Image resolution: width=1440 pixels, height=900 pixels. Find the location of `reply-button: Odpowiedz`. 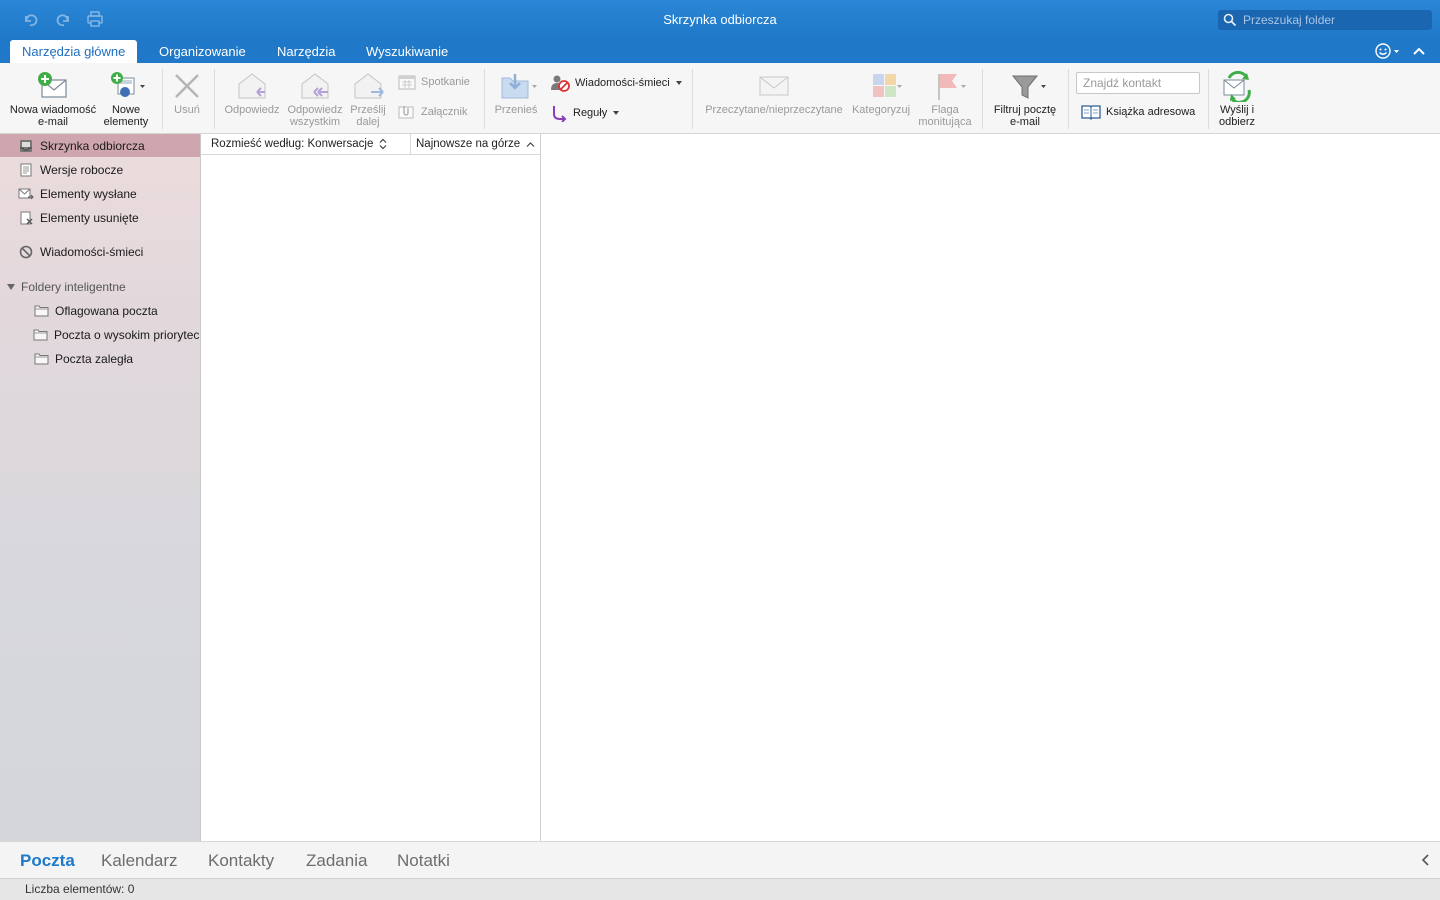

reply-button: Odpowiedz is located at coordinates (252, 92).